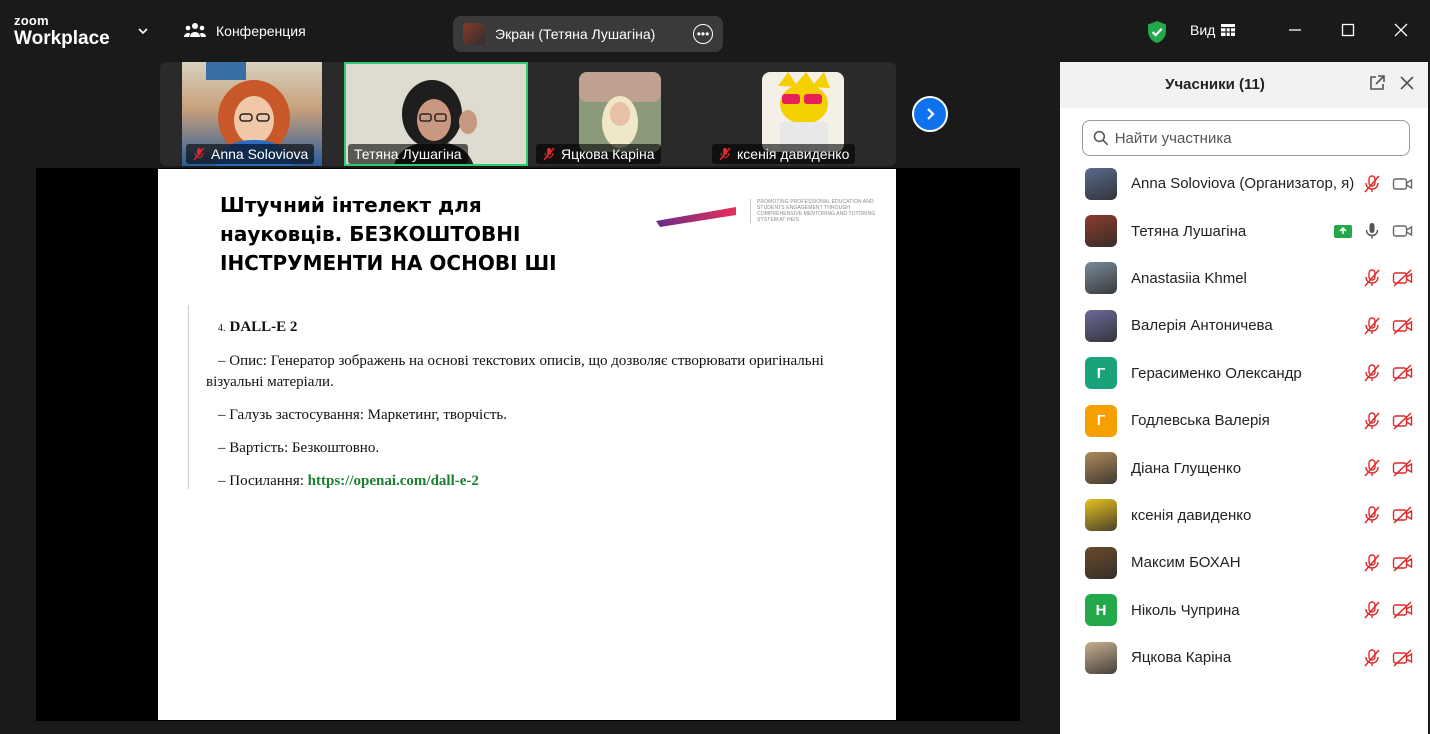  What do you see at coordinates (188, 397) in the screenshot?
I see `divider` at bounding box center [188, 397].